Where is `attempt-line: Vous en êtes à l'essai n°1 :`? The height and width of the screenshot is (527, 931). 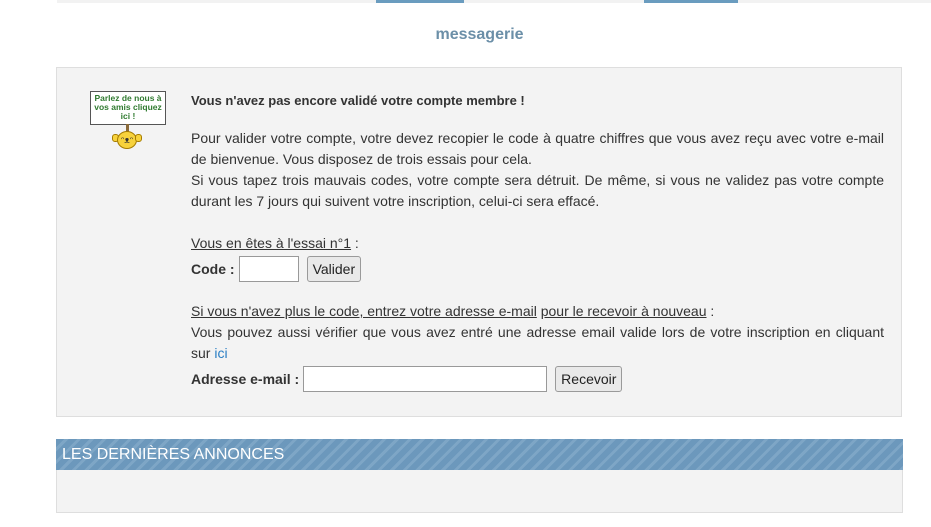
attempt-line: Vous en êtes à l'essai n°1 : is located at coordinates (537, 243).